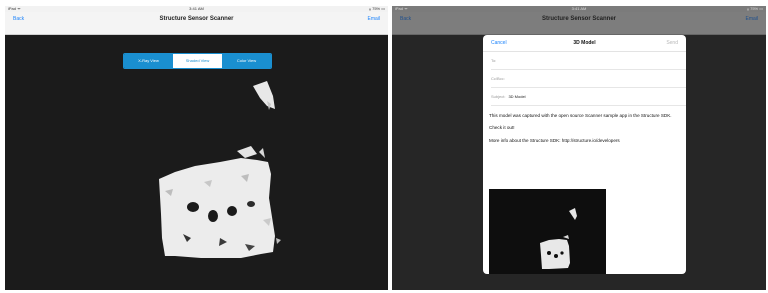 This screenshot has width=768, height=293. What do you see at coordinates (498, 96) in the screenshot?
I see `subject-label: Subject:` at bounding box center [498, 96].